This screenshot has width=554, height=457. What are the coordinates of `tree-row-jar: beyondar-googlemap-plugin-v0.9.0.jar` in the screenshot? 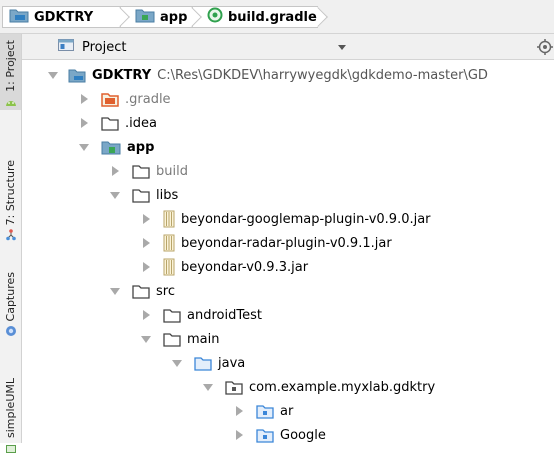 It's located at (288, 219).